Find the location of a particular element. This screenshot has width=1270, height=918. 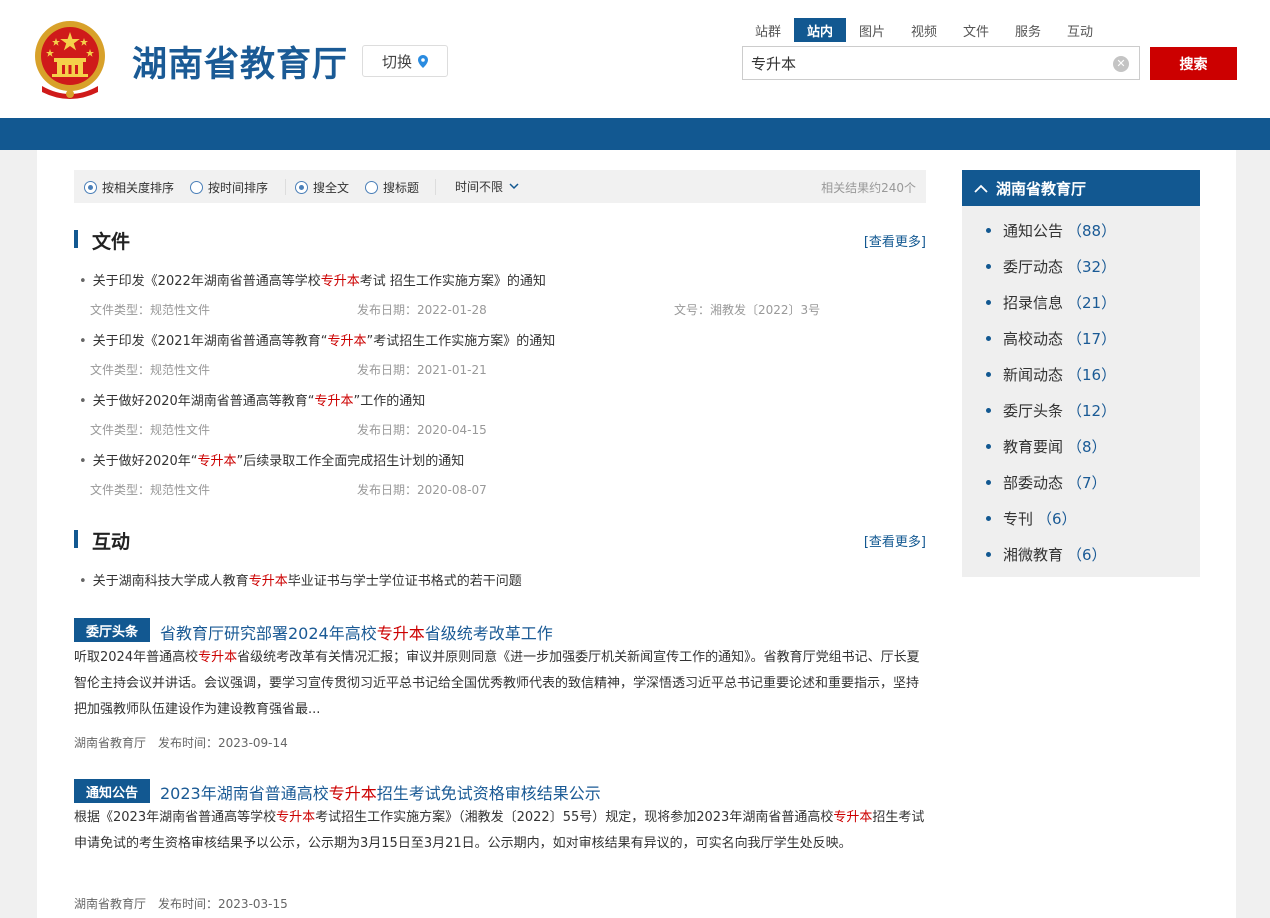

result-count: 相关结果约240个 is located at coordinates (868, 188).